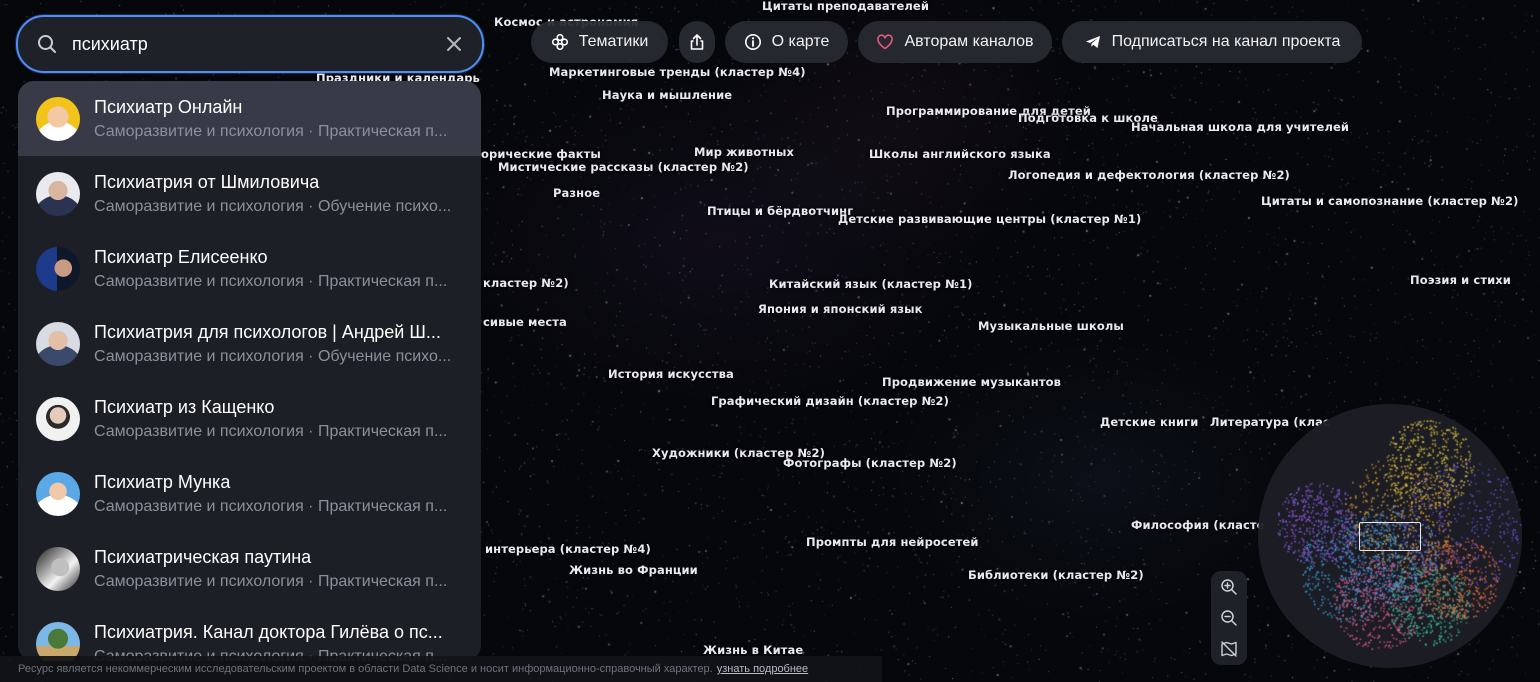 The width and height of the screenshot is (1540, 682). What do you see at coordinates (568, 549) in the screenshot?
I see `map-label: интерьера (кластер №4)` at bounding box center [568, 549].